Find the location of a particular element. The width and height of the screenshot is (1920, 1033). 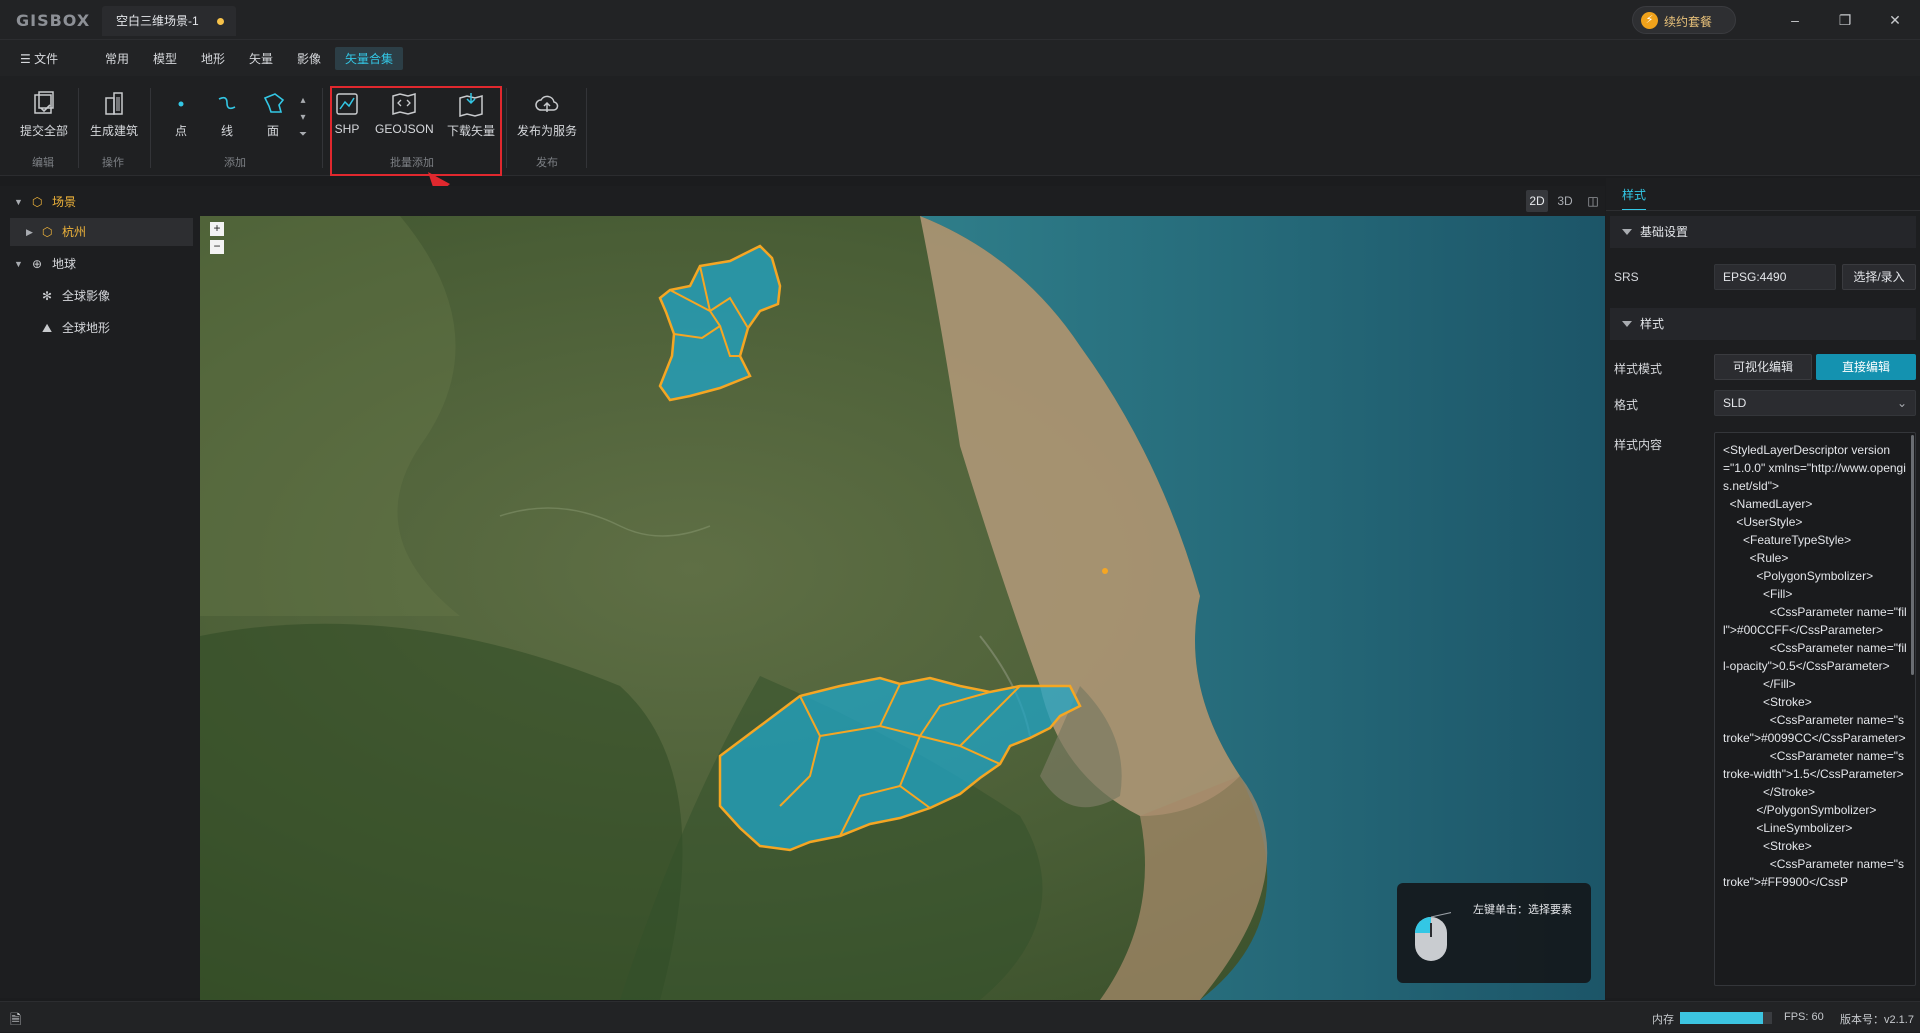

file-menu-label: 文件 is located at coordinates (46, 59).